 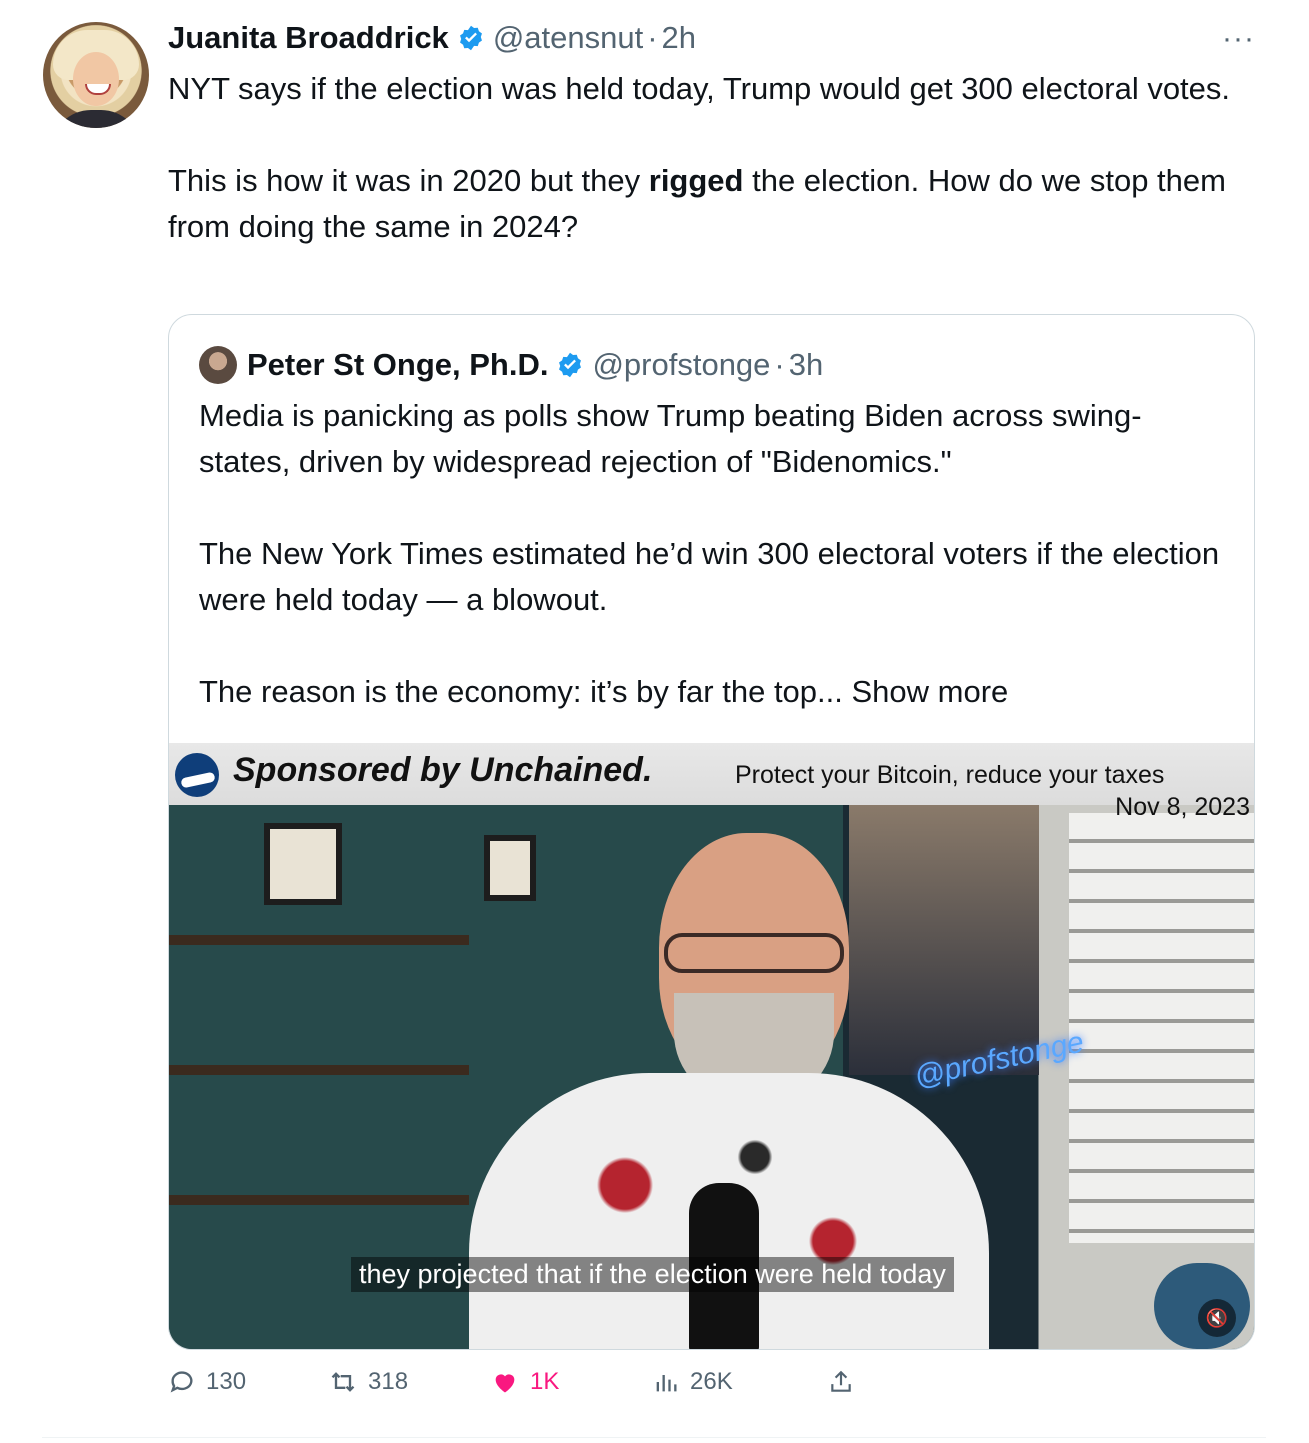 I want to click on views-button: 26K, so click(x=692, y=1382).